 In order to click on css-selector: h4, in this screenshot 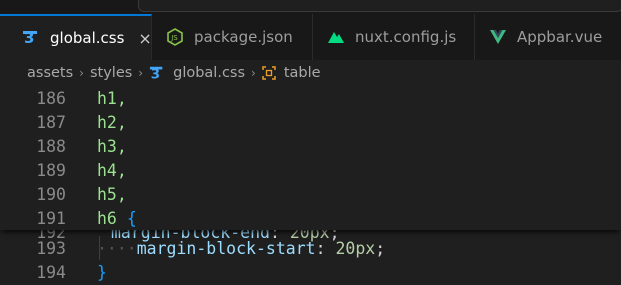, I will do `click(112, 170)`.